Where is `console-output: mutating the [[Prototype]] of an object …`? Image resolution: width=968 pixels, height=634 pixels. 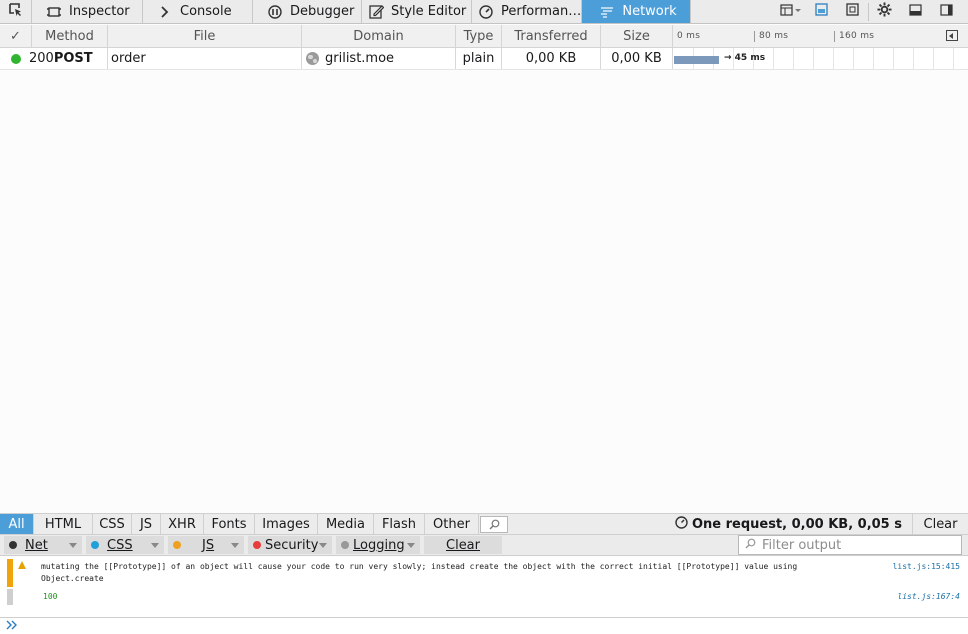 console-output: mutating the [[Prototype]] of an object … is located at coordinates (484, 587).